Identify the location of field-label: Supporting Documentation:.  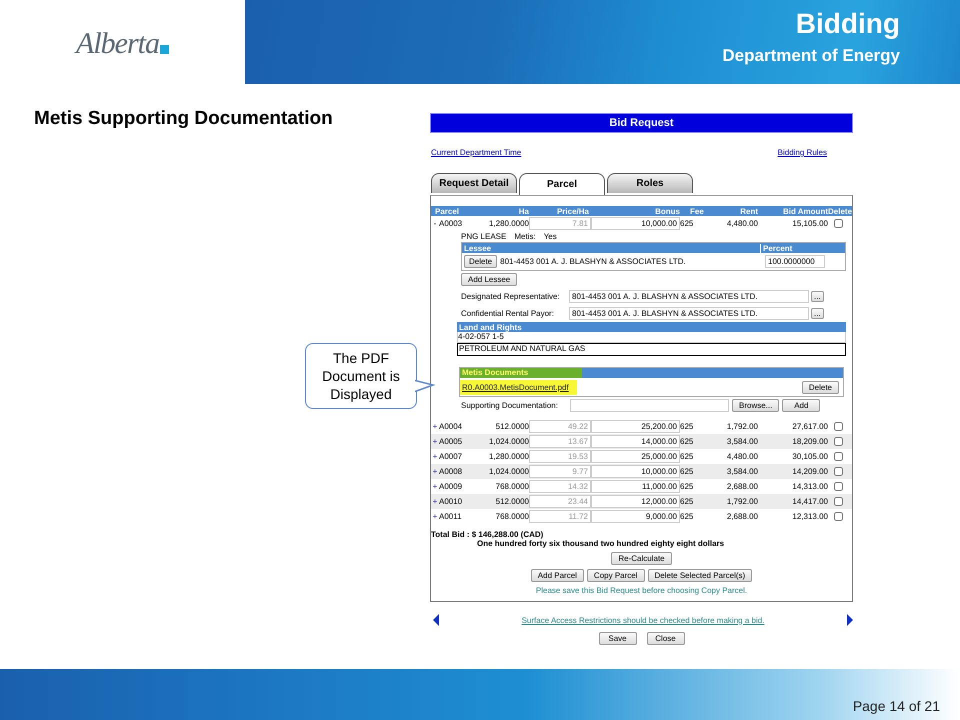
(510, 405).